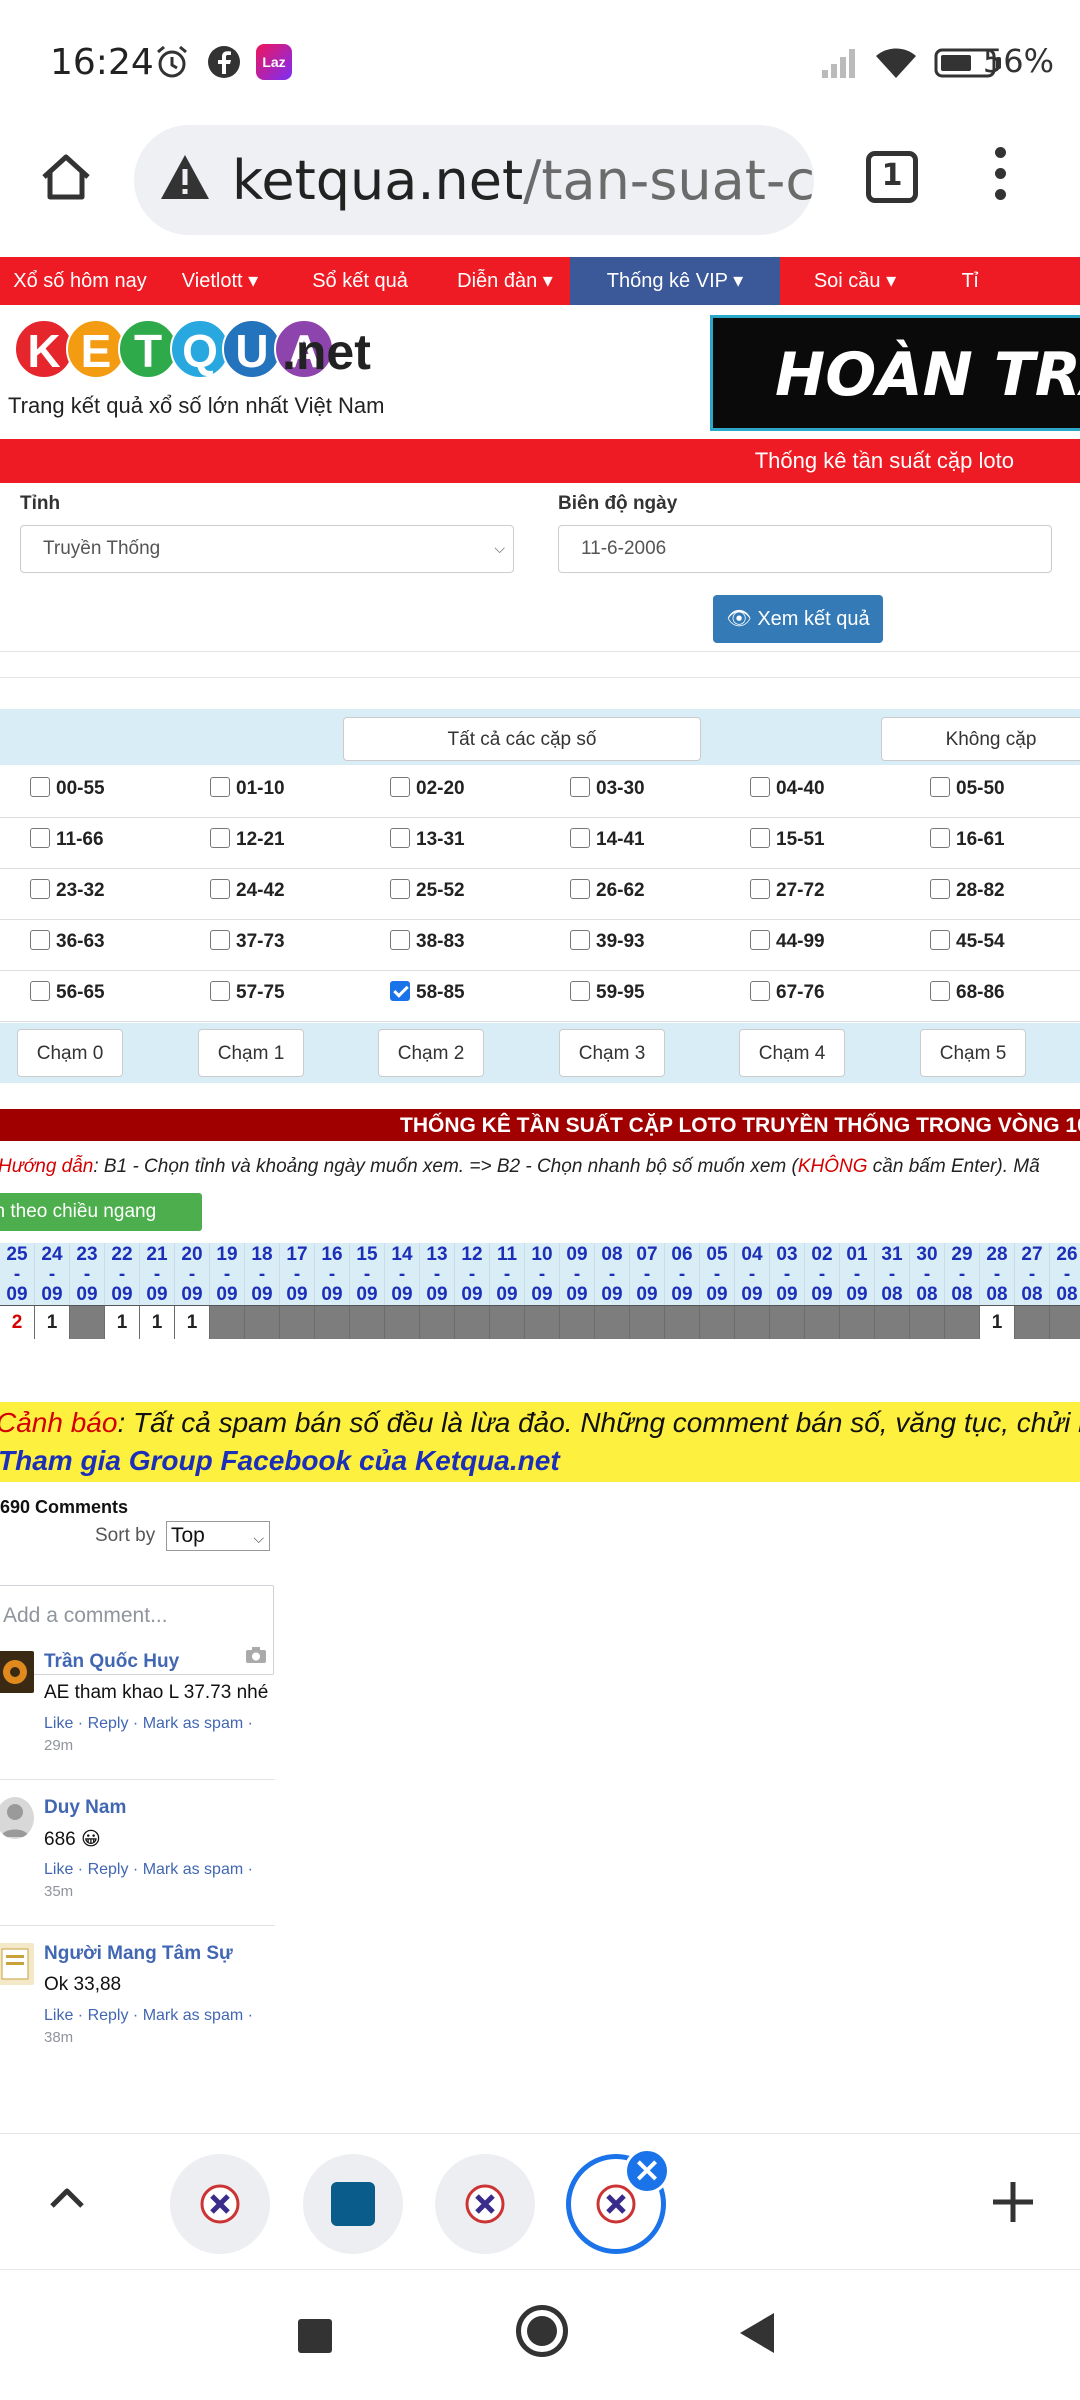 This screenshot has height=2400, width=1080. Describe the element at coordinates (427, 941) in the screenshot. I see `pair-checkbox-38-83: 38-83` at that location.